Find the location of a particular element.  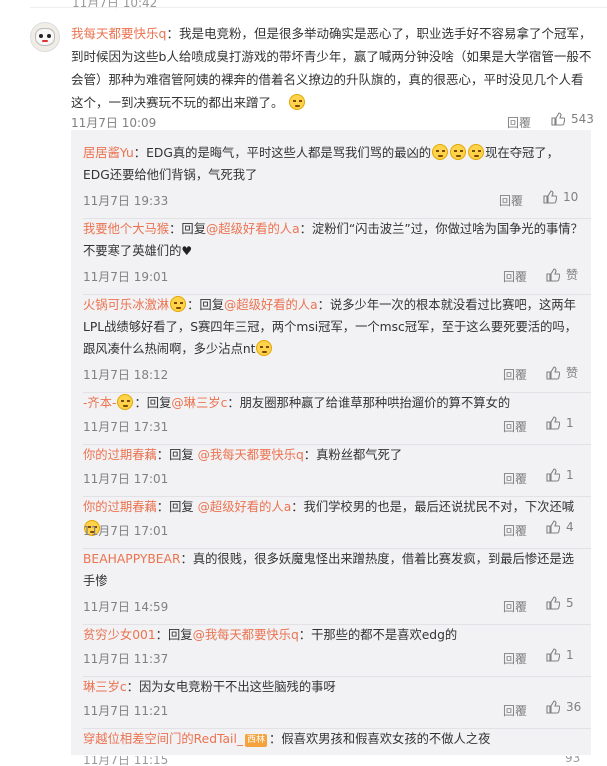

reply-text: ：我们学校男的也是，最后还说扰民不对，下次还喊 is located at coordinates (433, 507).